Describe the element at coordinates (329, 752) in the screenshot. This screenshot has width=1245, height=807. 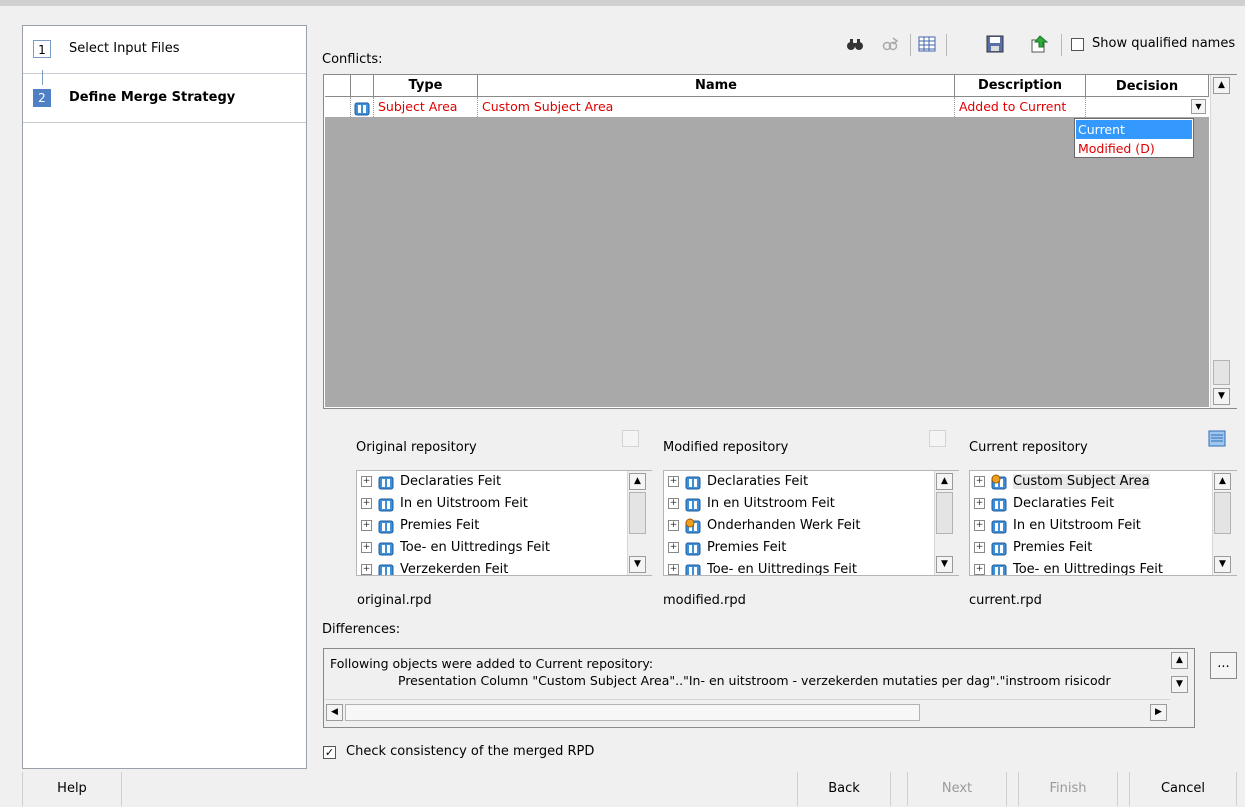
I see `check-consistency-checkbox: ✓` at that location.